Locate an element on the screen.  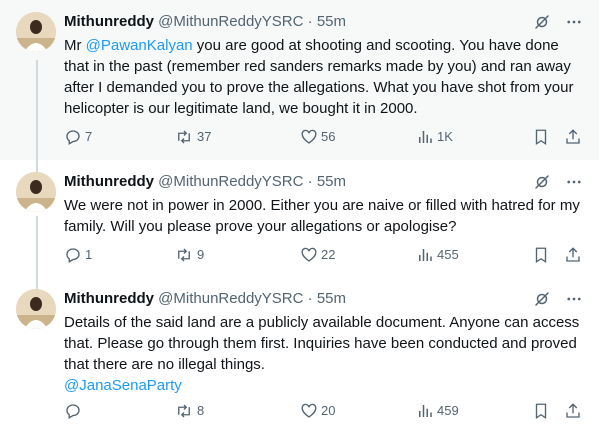
views-button: 455 is located at coordinates (437, 255).